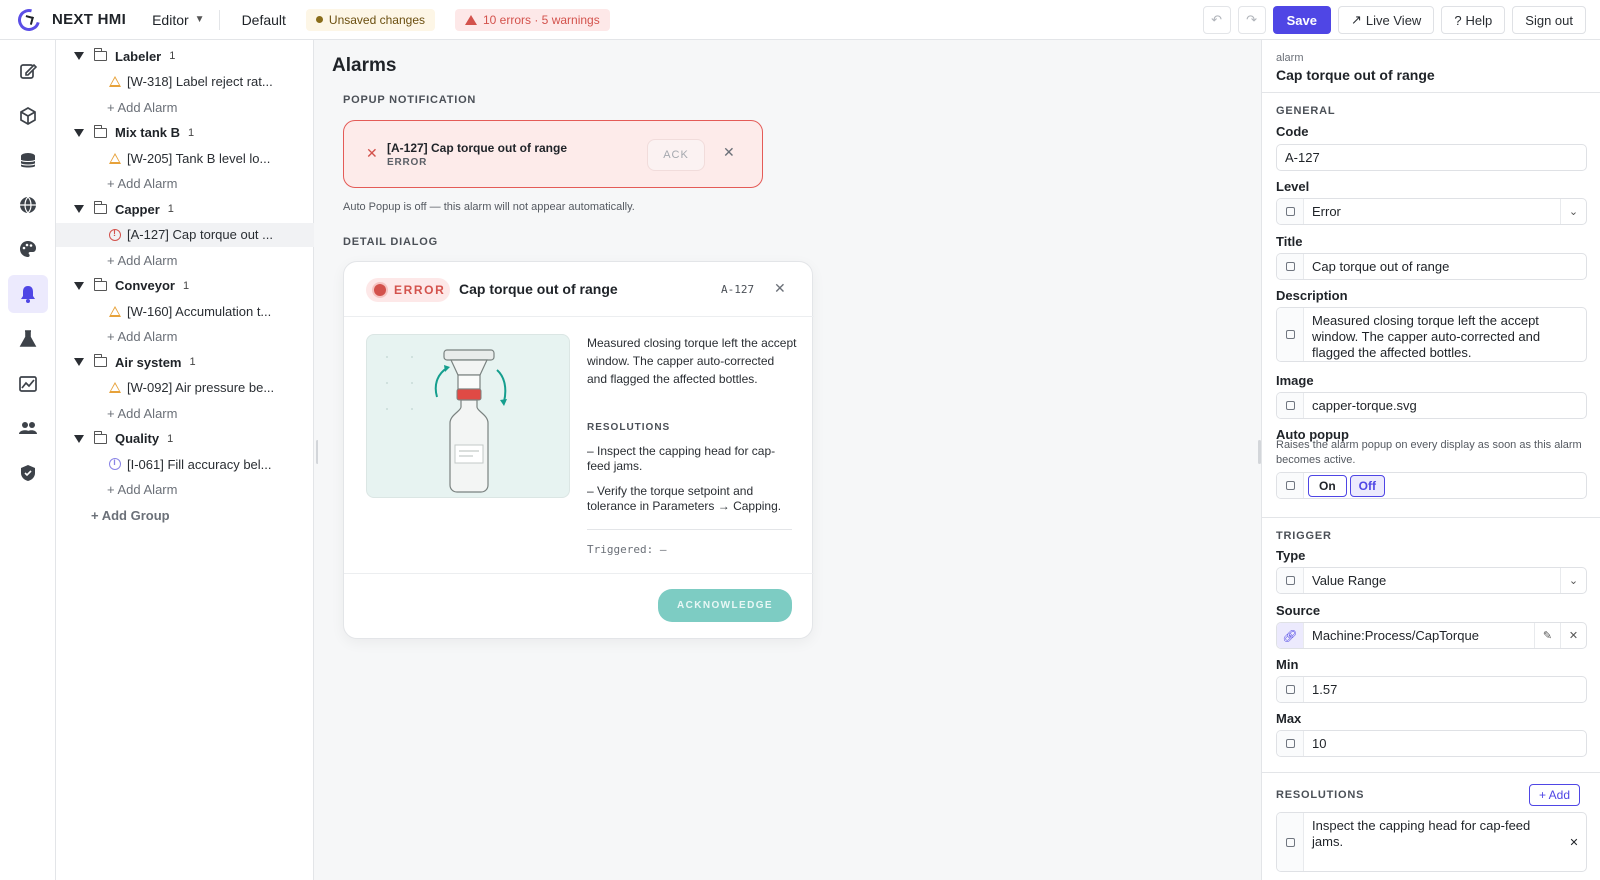 Image resolution: width=1600 pixels, height=880 pixels. What do you see at coordinates (185, 439) in the screenshot?
I see `tree-group: Quality 1` at bounding box center [185, 439].